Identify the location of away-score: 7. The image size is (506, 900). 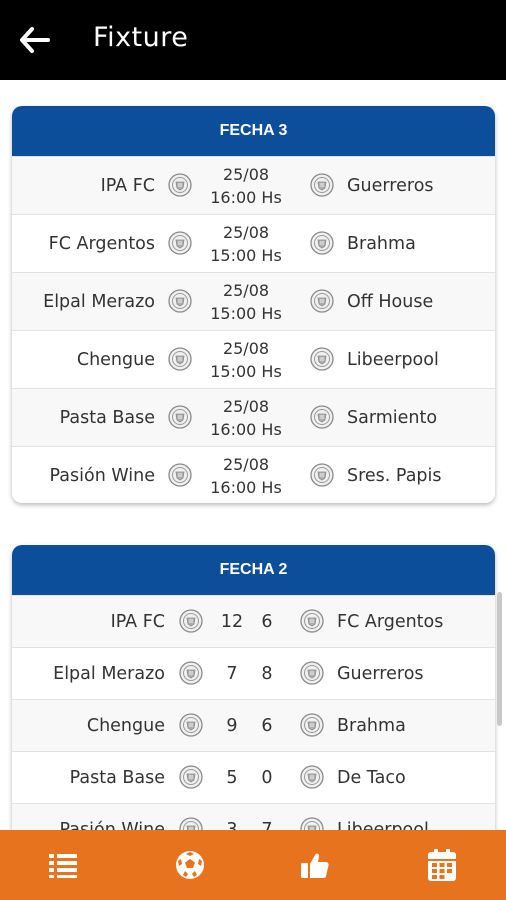
(267, 825).